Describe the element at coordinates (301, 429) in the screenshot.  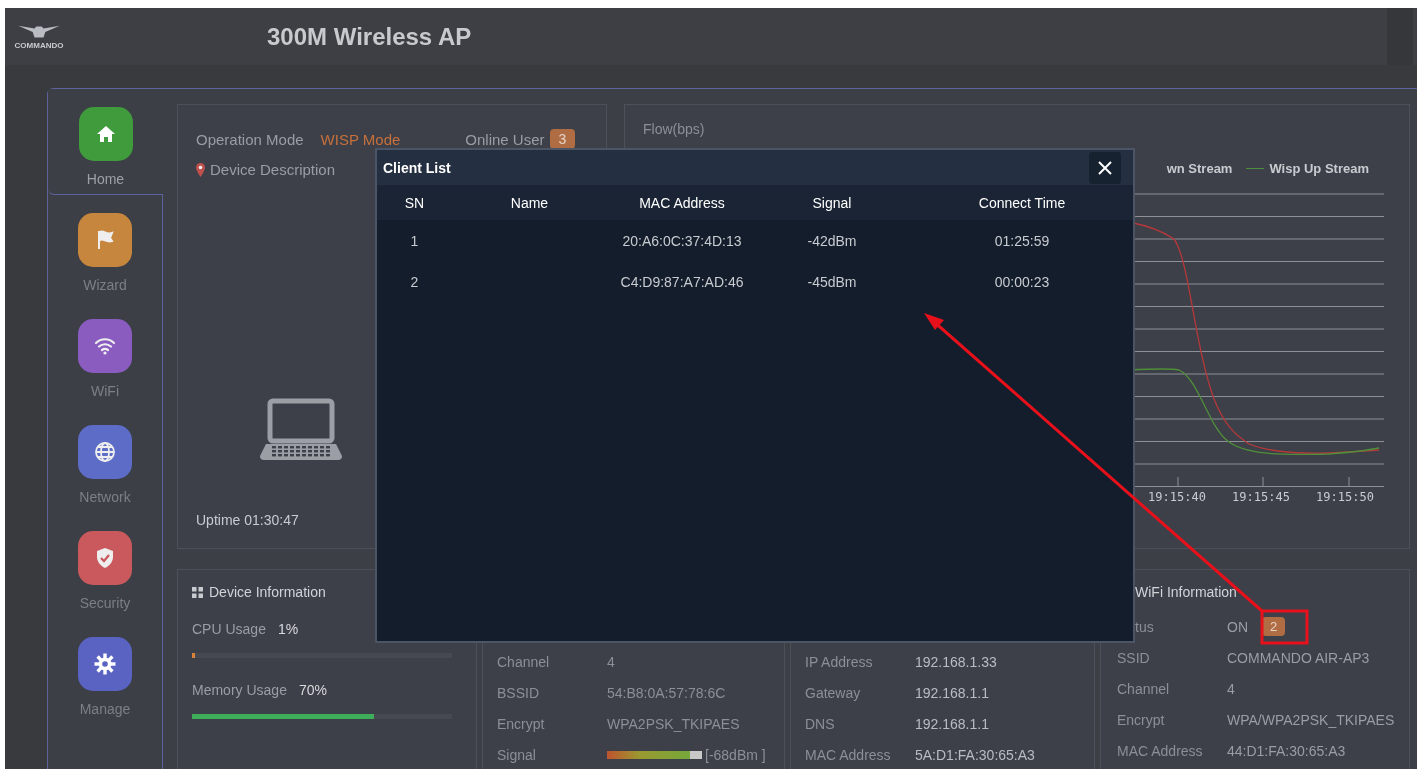
I see `laptop-icon` at that location.